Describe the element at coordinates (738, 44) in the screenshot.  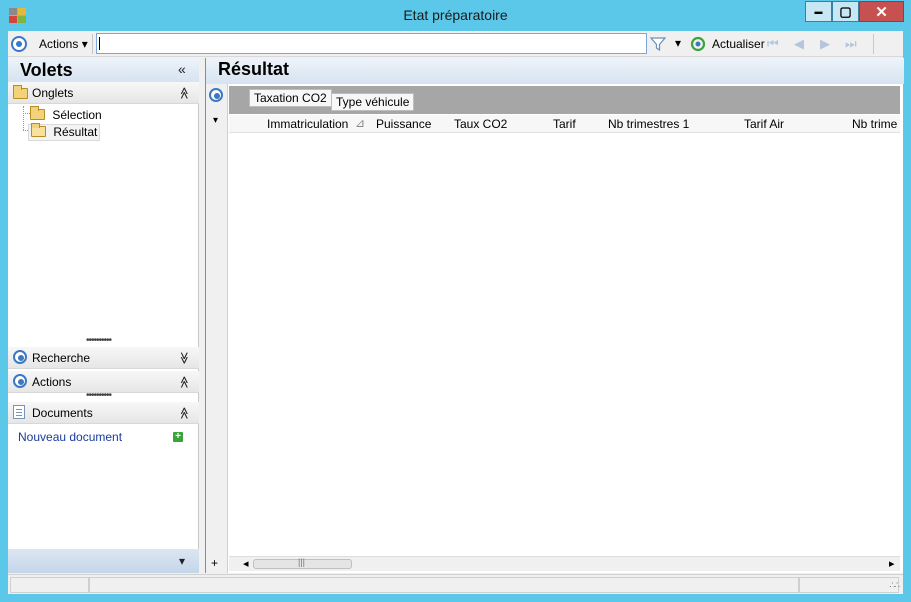
I see `refresh-button: Actualiser` at that location.